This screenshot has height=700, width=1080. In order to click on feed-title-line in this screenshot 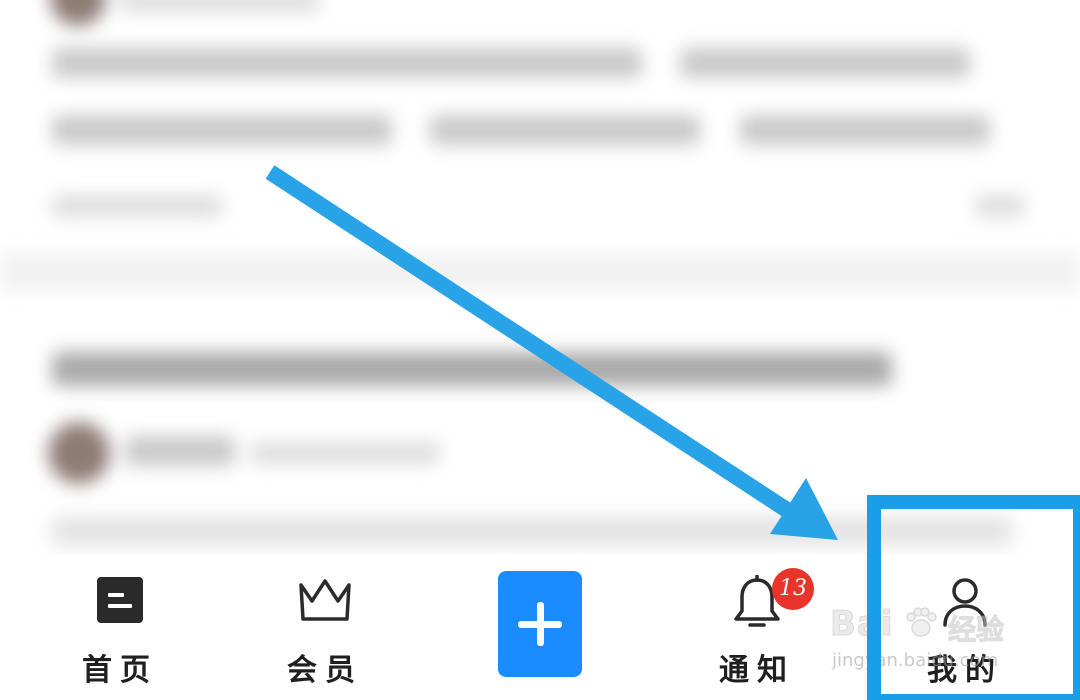, I will do `click(472, 369)`.